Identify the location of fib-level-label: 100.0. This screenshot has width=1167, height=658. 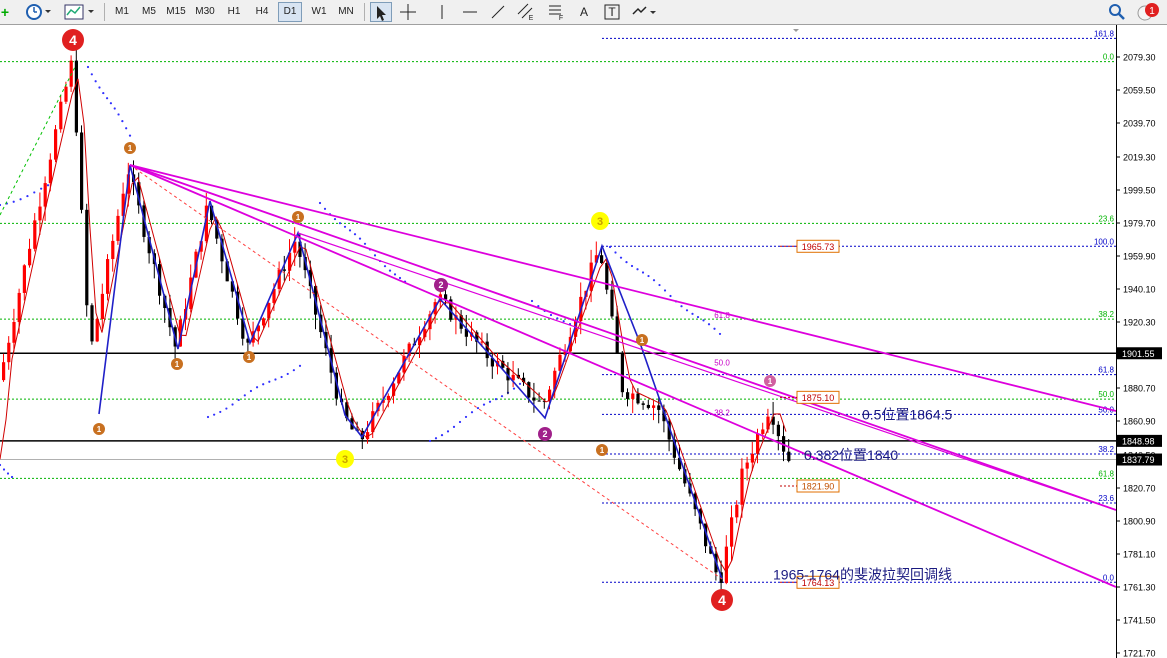
(1104, 241).